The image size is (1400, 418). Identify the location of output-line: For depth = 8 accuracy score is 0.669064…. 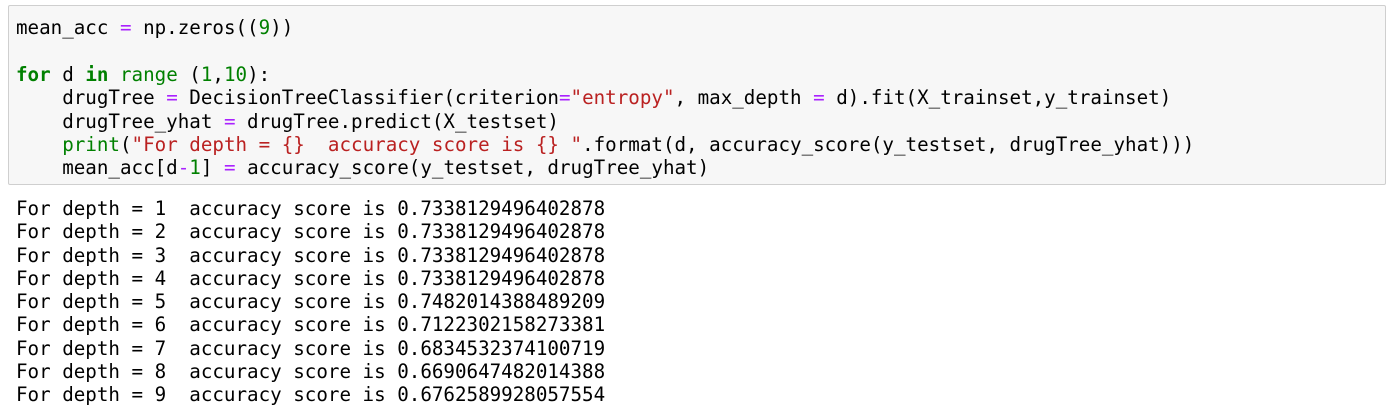
(311, 372).